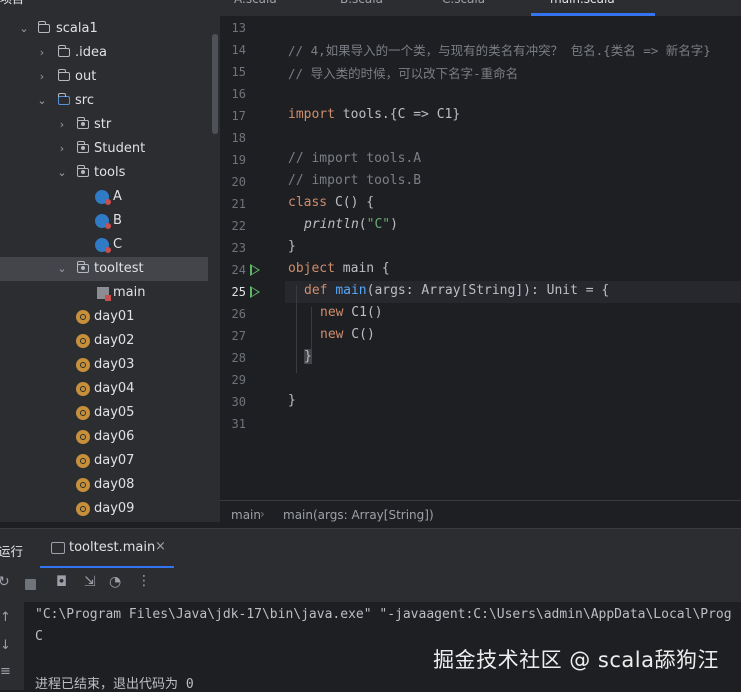  I want to click on code-line-23: }, so click(292, 246).